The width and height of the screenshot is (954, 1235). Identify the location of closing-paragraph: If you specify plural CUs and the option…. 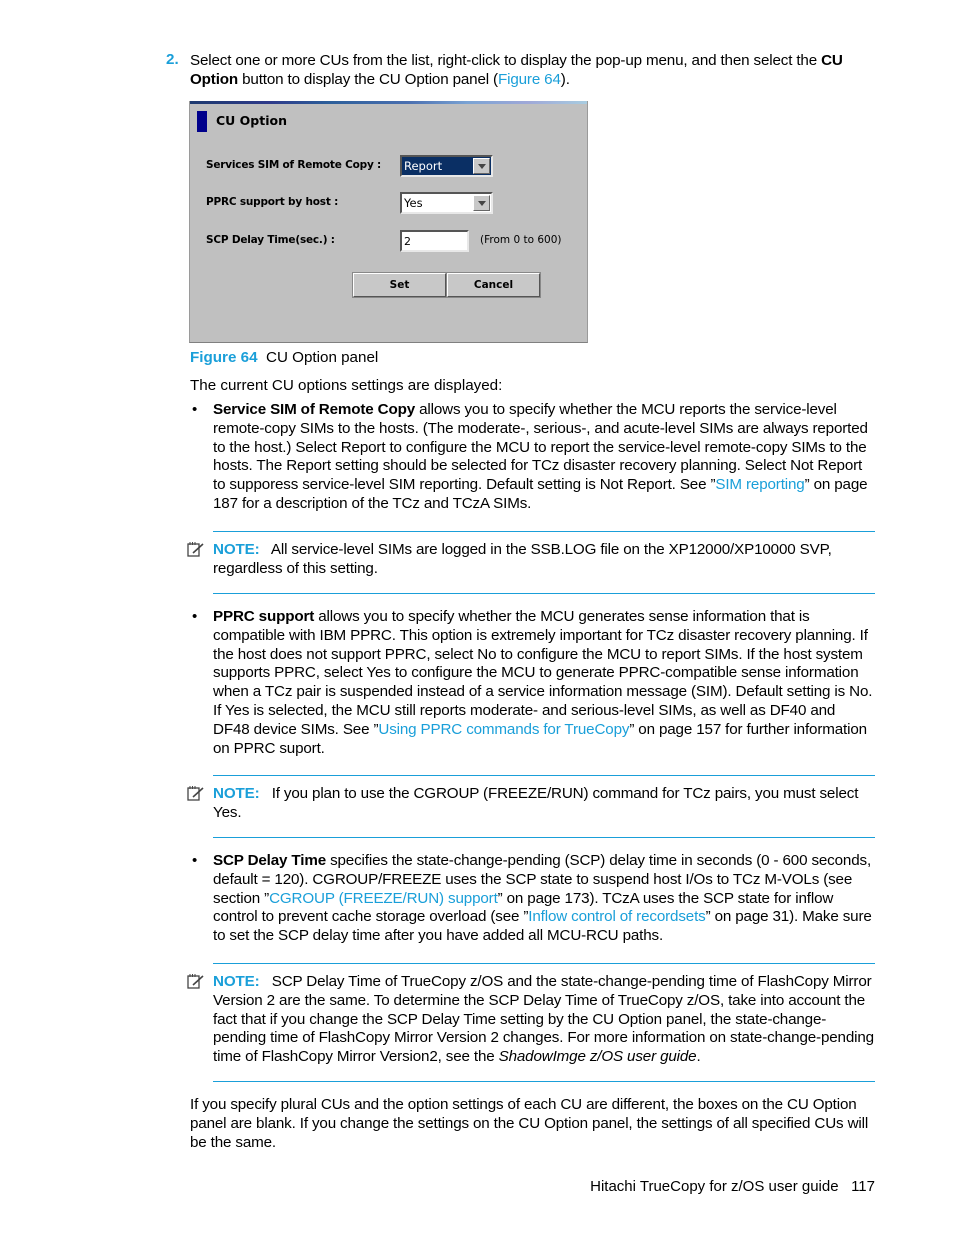
(529, 1123).